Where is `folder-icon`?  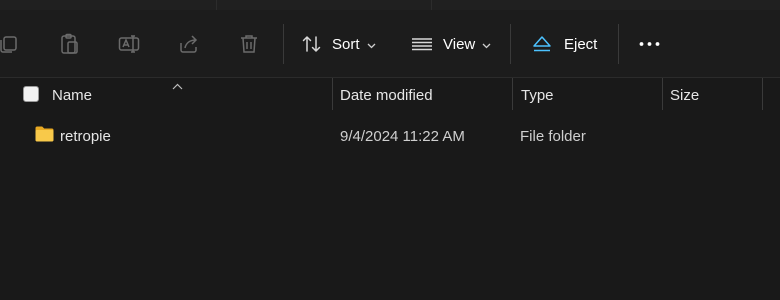 folder-icon is located at coordinates (44, 136).